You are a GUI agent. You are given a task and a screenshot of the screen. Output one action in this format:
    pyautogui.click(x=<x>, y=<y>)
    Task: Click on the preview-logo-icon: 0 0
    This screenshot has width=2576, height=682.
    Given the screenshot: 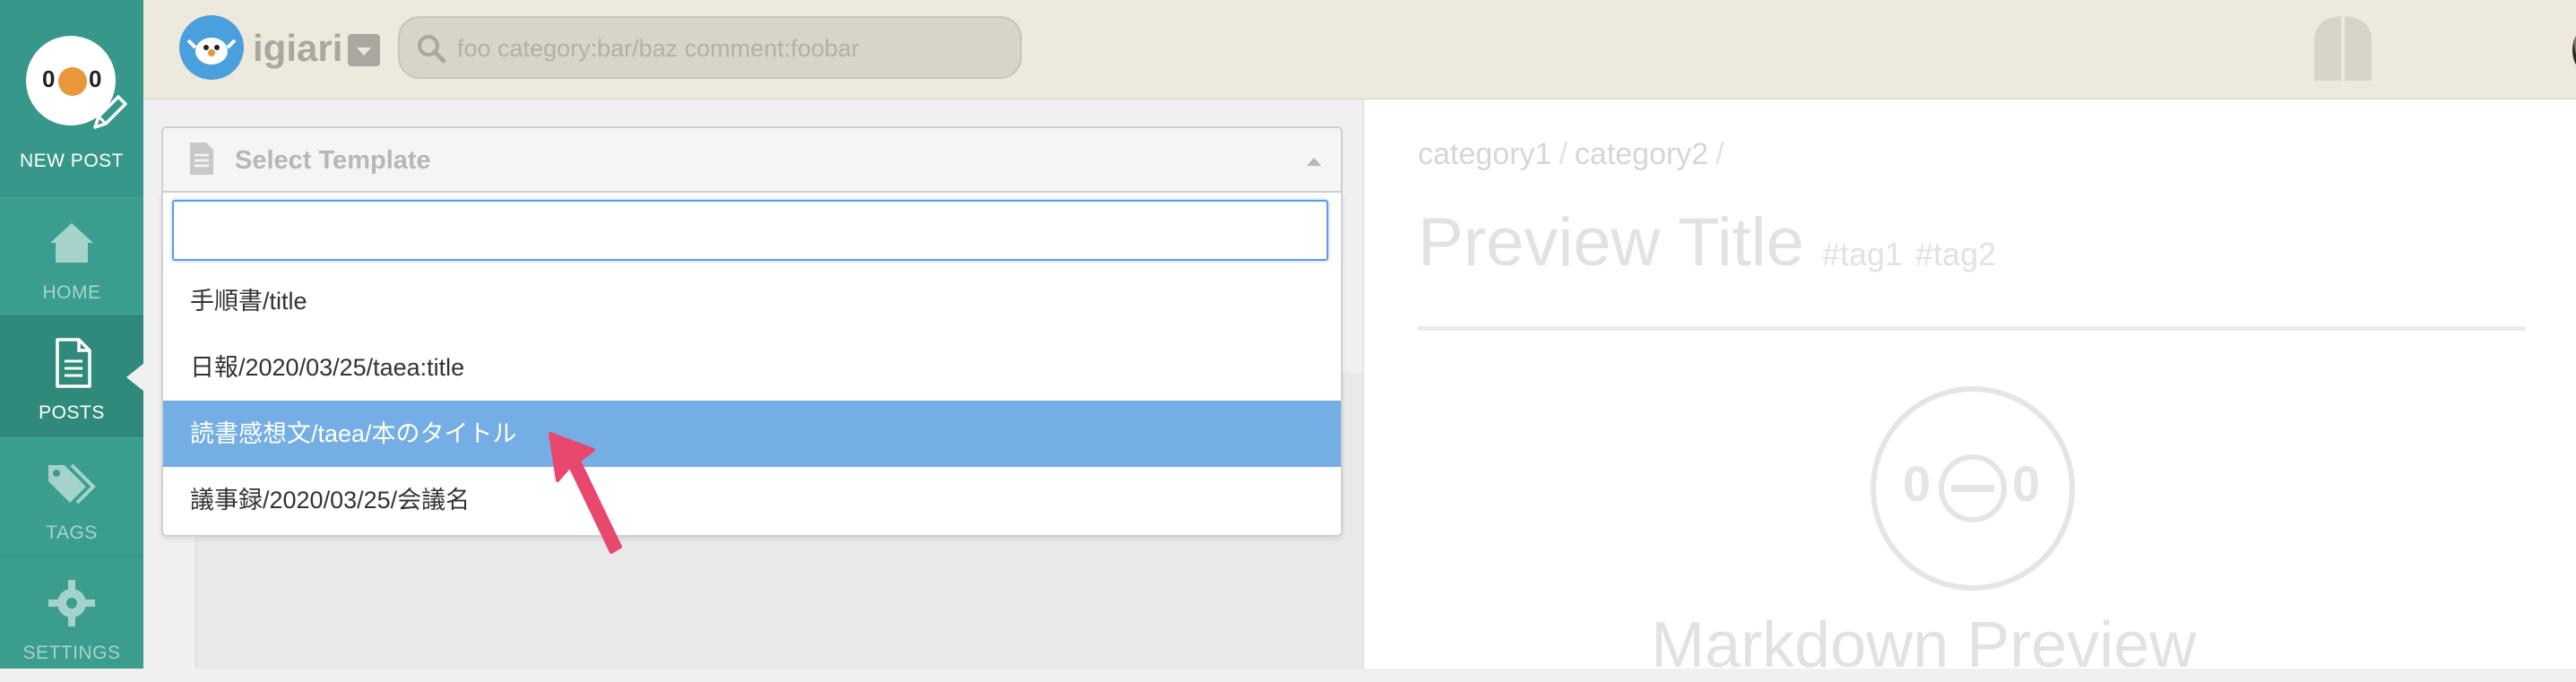 What is the action you would take?
    pyautogui.click(x=1973, y=488)
    